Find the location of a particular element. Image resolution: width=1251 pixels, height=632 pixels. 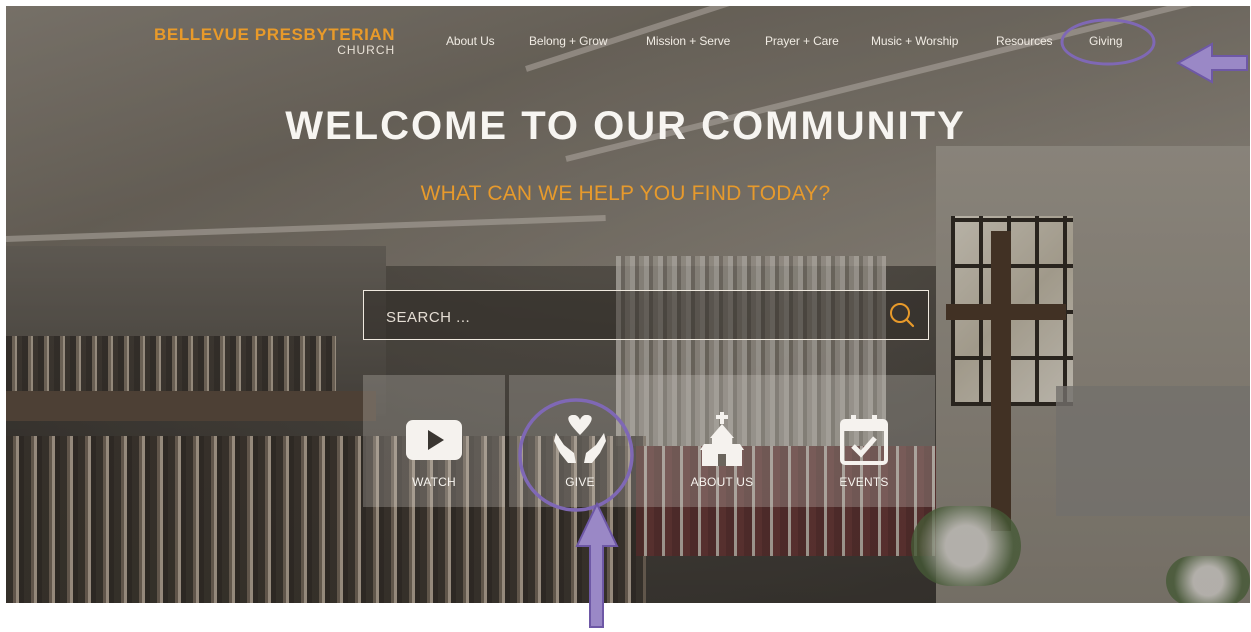

annotation-arrow-bottom is located at coordinates (597, 564).